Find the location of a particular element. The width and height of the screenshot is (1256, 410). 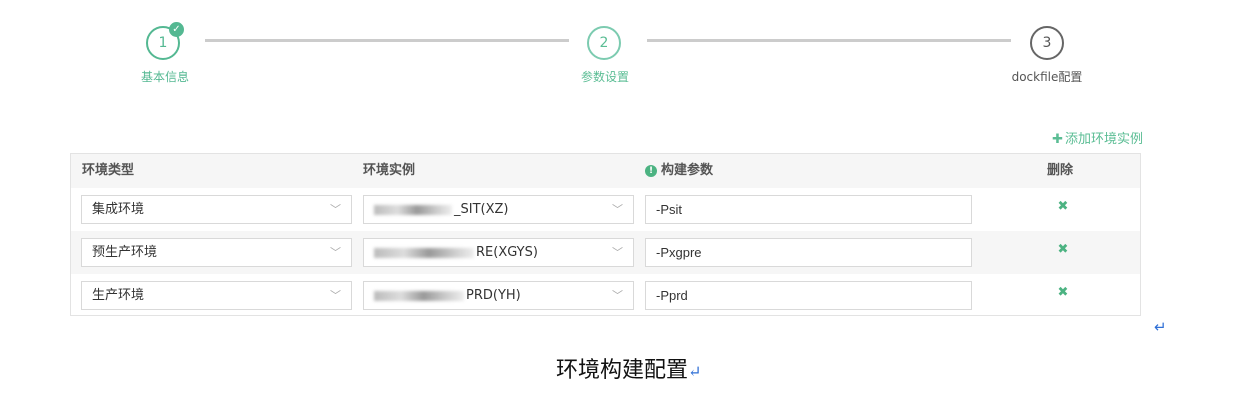

env-type-value: 生产环境 is located at coordinates (118, 295).